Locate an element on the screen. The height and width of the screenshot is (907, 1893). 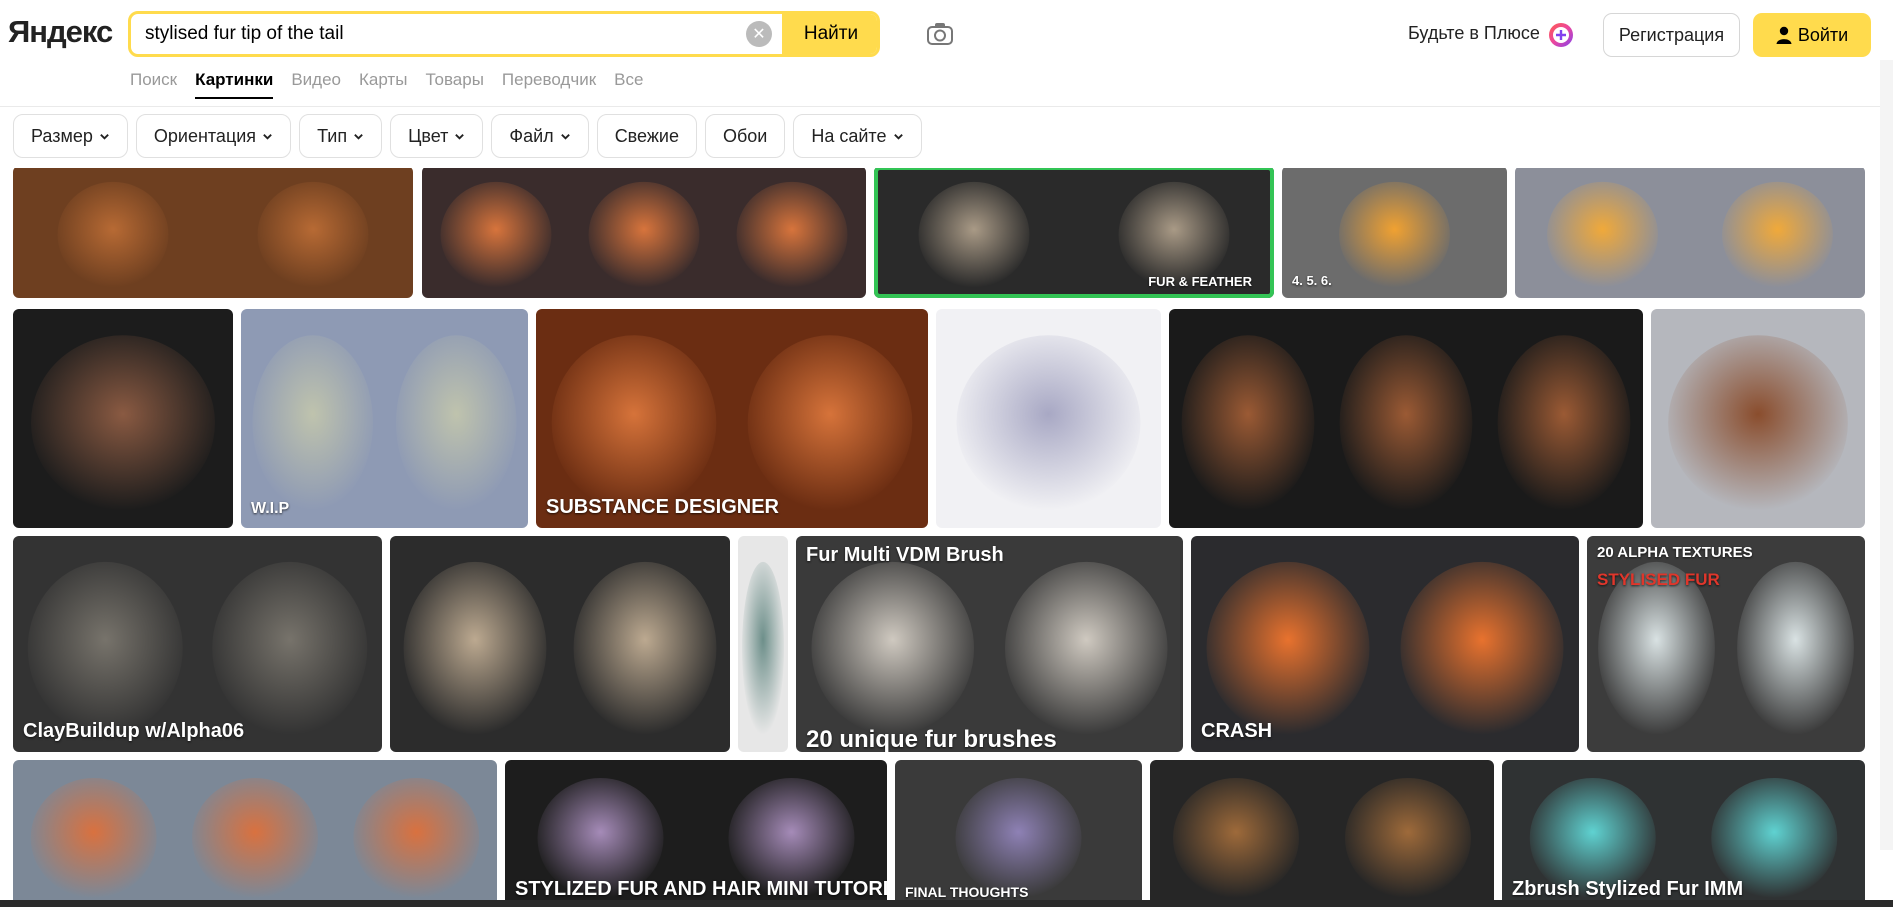
filter-size: Размер is located at coordinates (70, 136).